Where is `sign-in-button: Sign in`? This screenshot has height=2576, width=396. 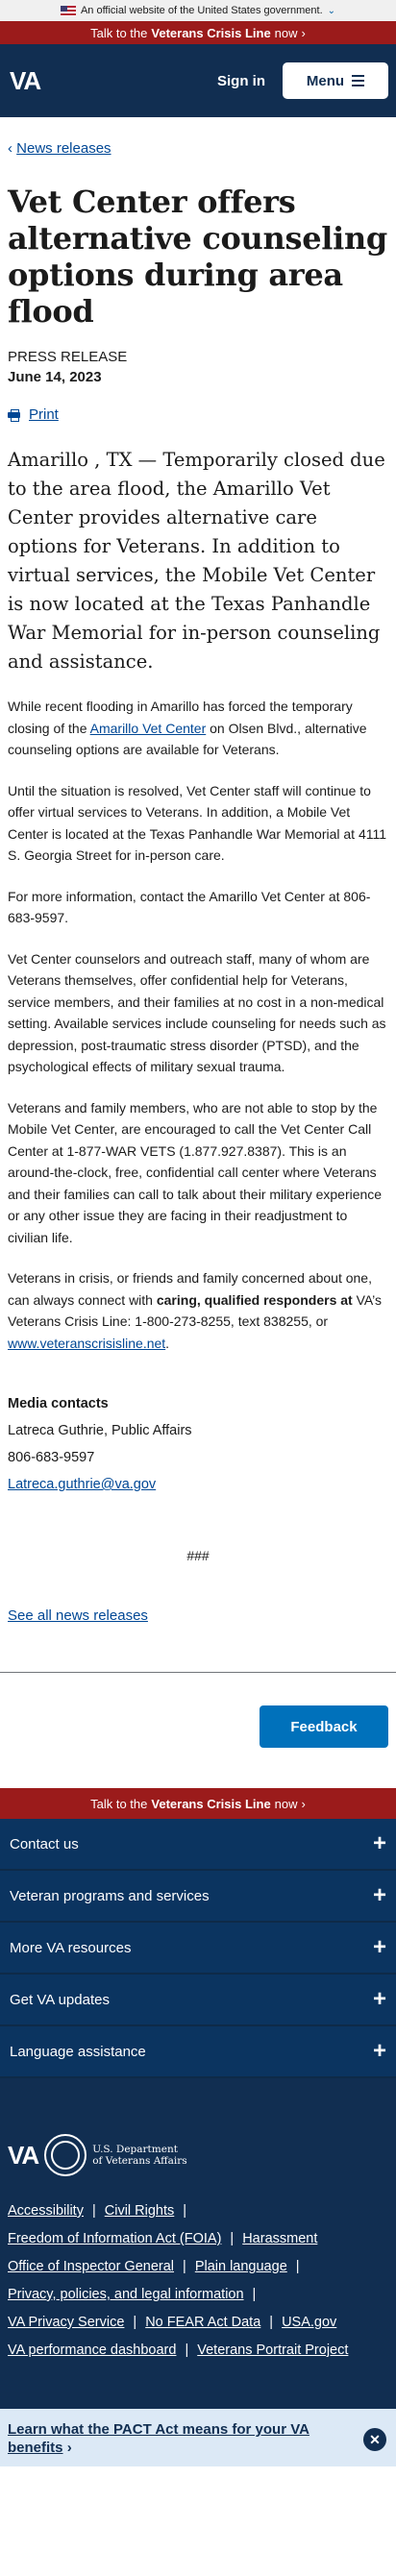
sign-in-button: Sign in is located at coordinates (241, 81).